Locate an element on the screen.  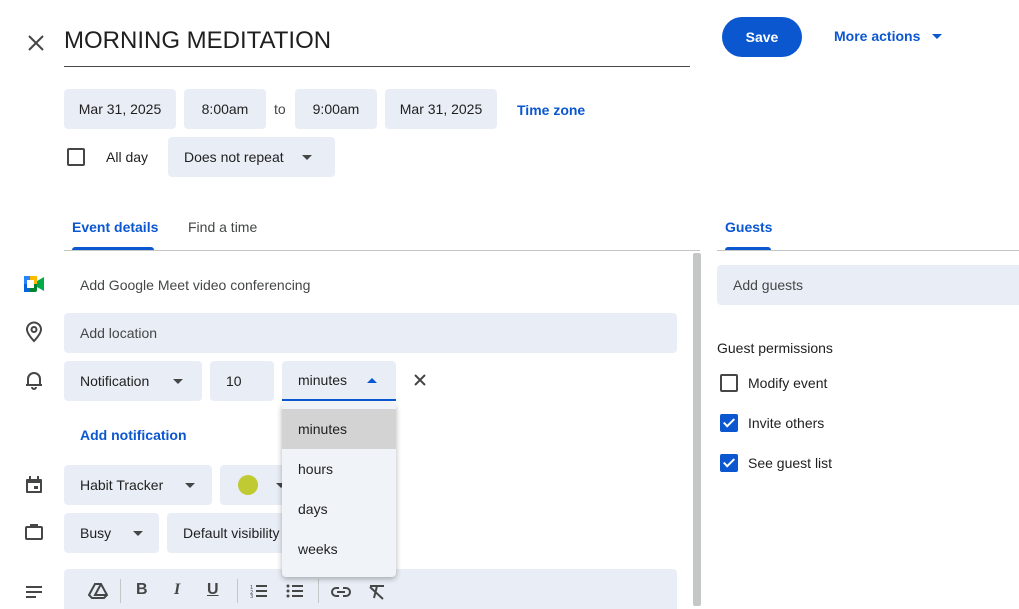
unit-dropdown-menu: minutes hours days weeks is located at coordinates (339, 490).